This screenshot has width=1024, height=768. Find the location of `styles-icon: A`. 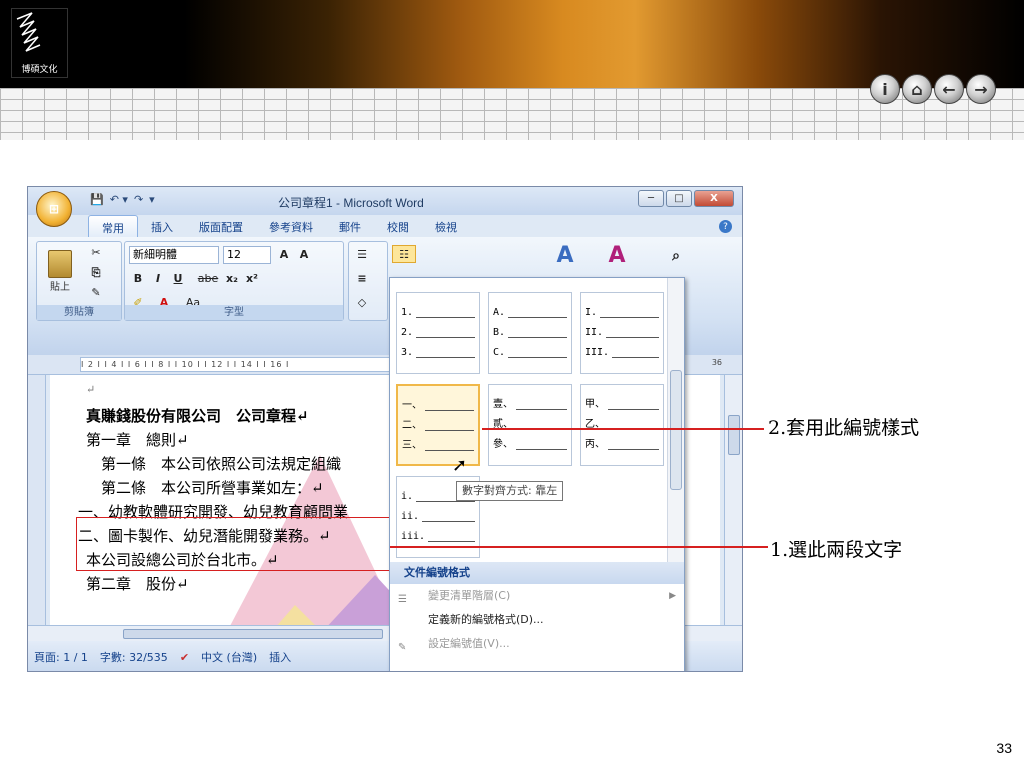

styles-icon: A is located at coordinates (565, 260).